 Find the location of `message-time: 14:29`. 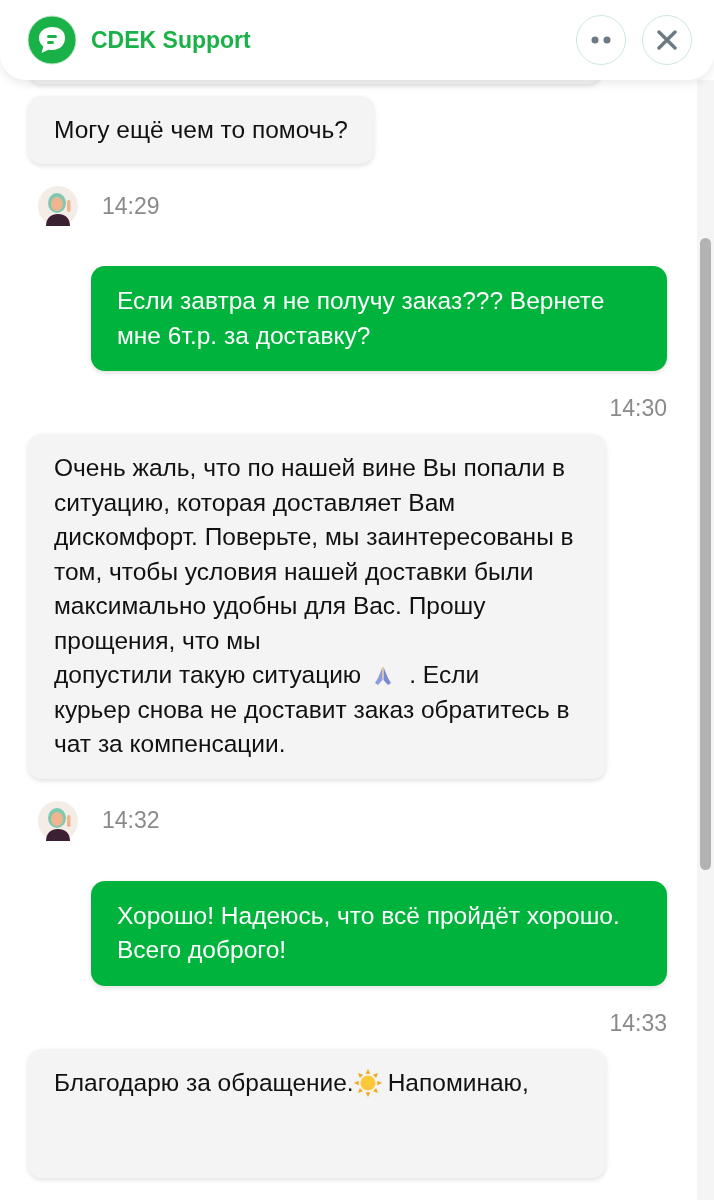

message-time: 14:29 is located at coordinates (131, 206).